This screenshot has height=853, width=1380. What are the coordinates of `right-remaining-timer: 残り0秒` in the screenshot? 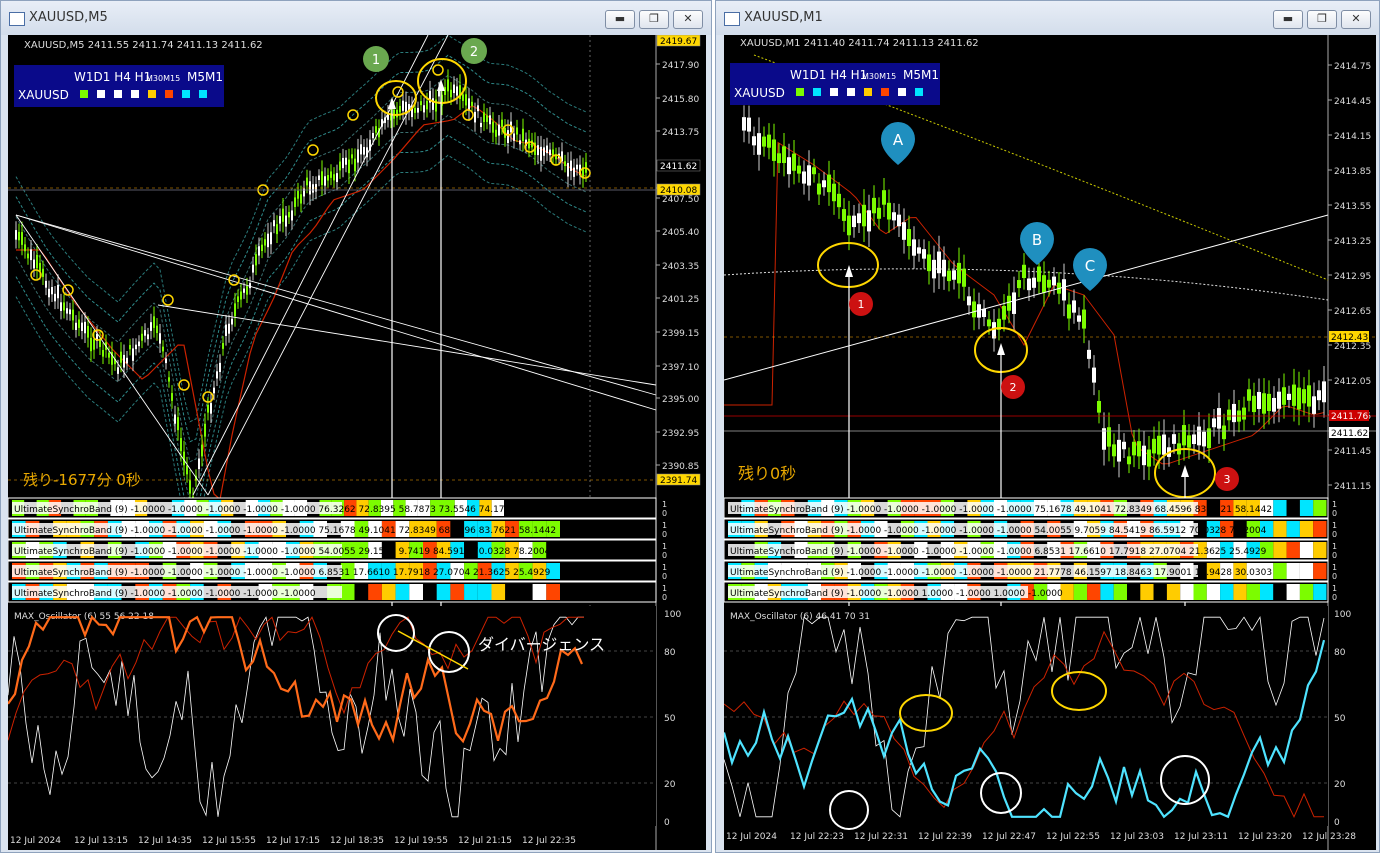 It's located at (767, 473).